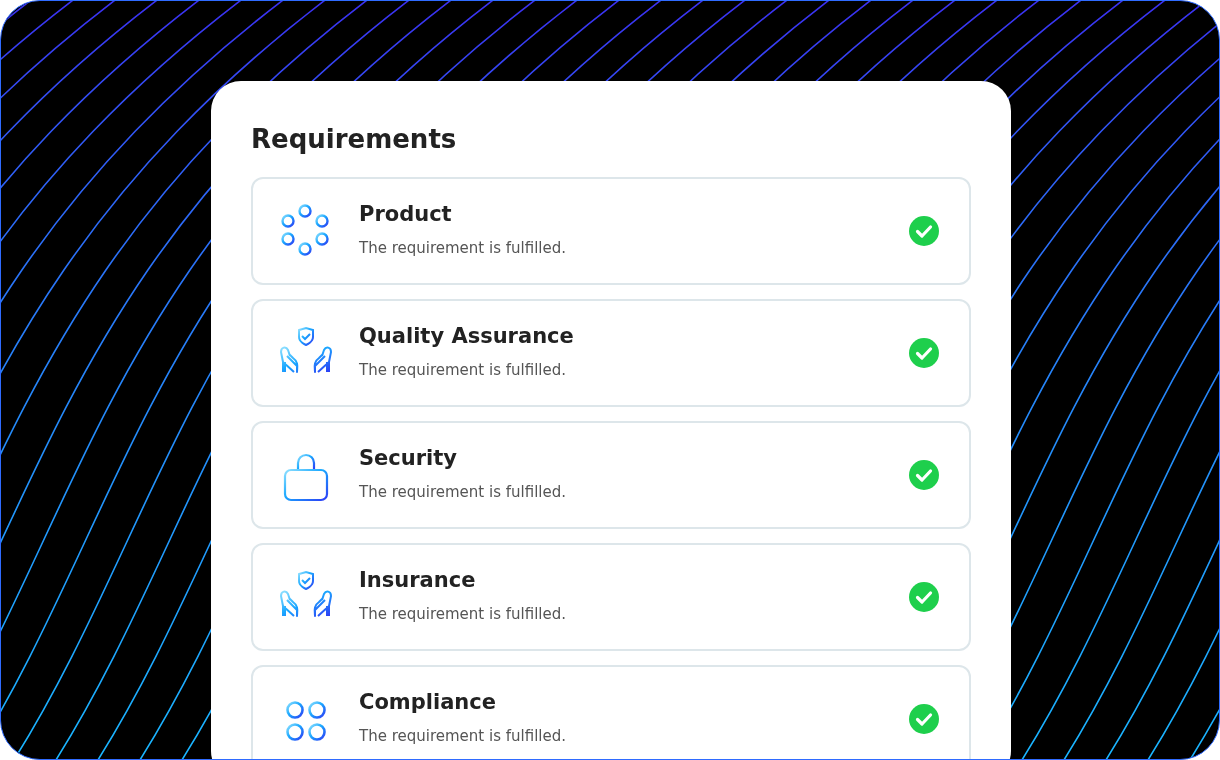 The height and width of the screenshot is (760, 1220). Describe the element at coordinates (406, 214) in the screenshot. I see `requirement-title: Product` at that location.